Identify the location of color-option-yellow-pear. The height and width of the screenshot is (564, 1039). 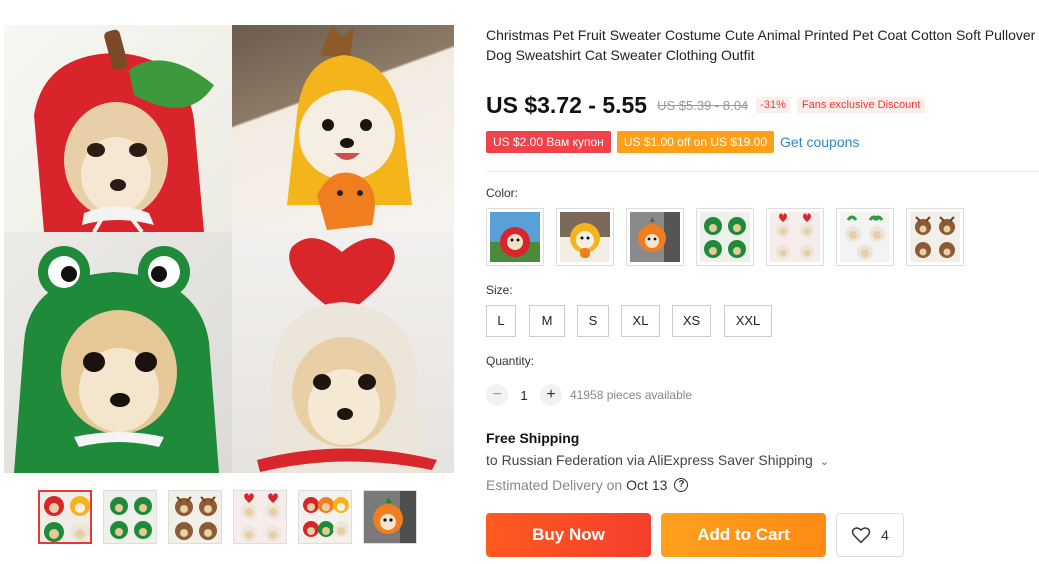
(585, 237).